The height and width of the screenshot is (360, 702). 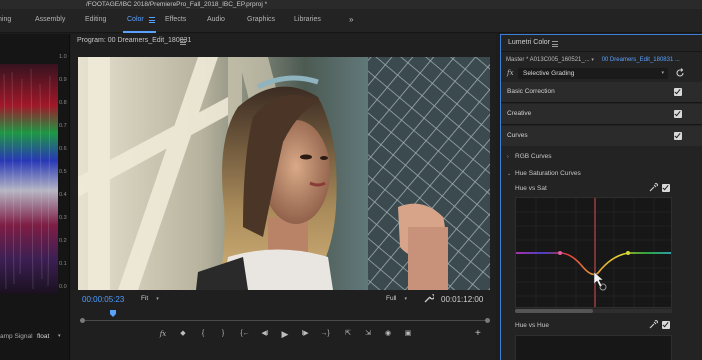 What do you see at coordinates (35, 339) in the screenshot?
I see `scope-footer: amp Signal float ▾` at bounding box center [35, 339].